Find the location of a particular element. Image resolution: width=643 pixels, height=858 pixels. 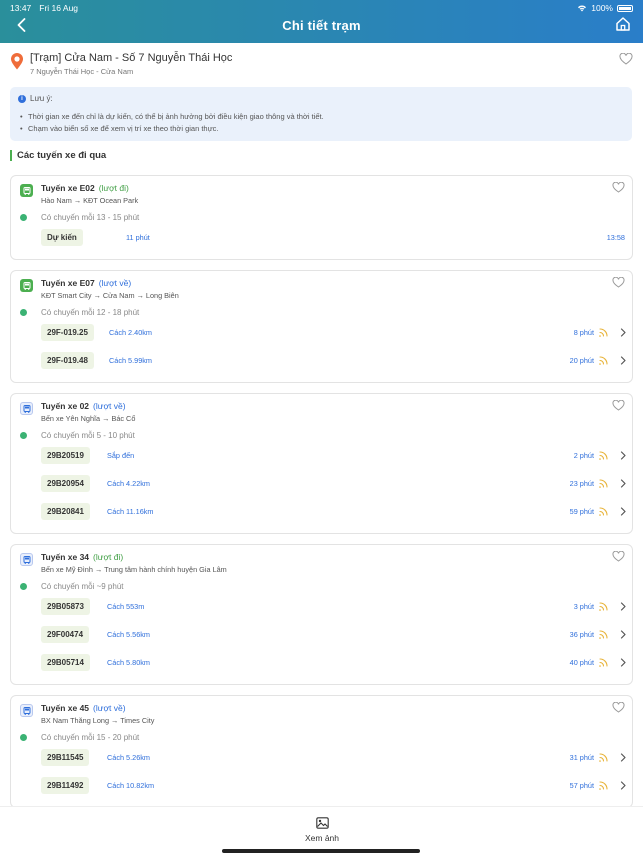

battery-icon is located at coordinates (625, 8).